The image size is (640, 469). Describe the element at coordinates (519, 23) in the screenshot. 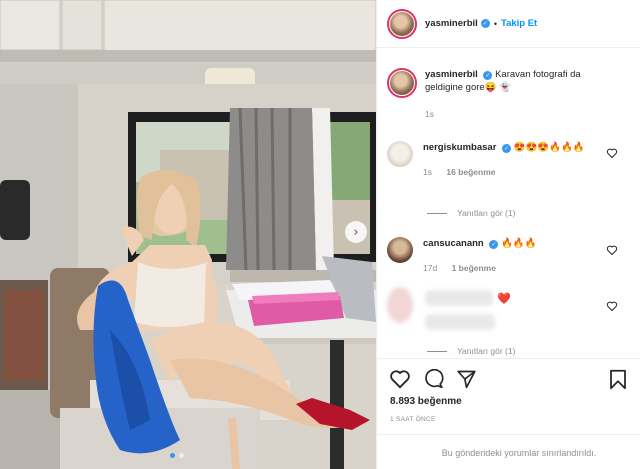

I see `follow-button: Takip Et` at that location.